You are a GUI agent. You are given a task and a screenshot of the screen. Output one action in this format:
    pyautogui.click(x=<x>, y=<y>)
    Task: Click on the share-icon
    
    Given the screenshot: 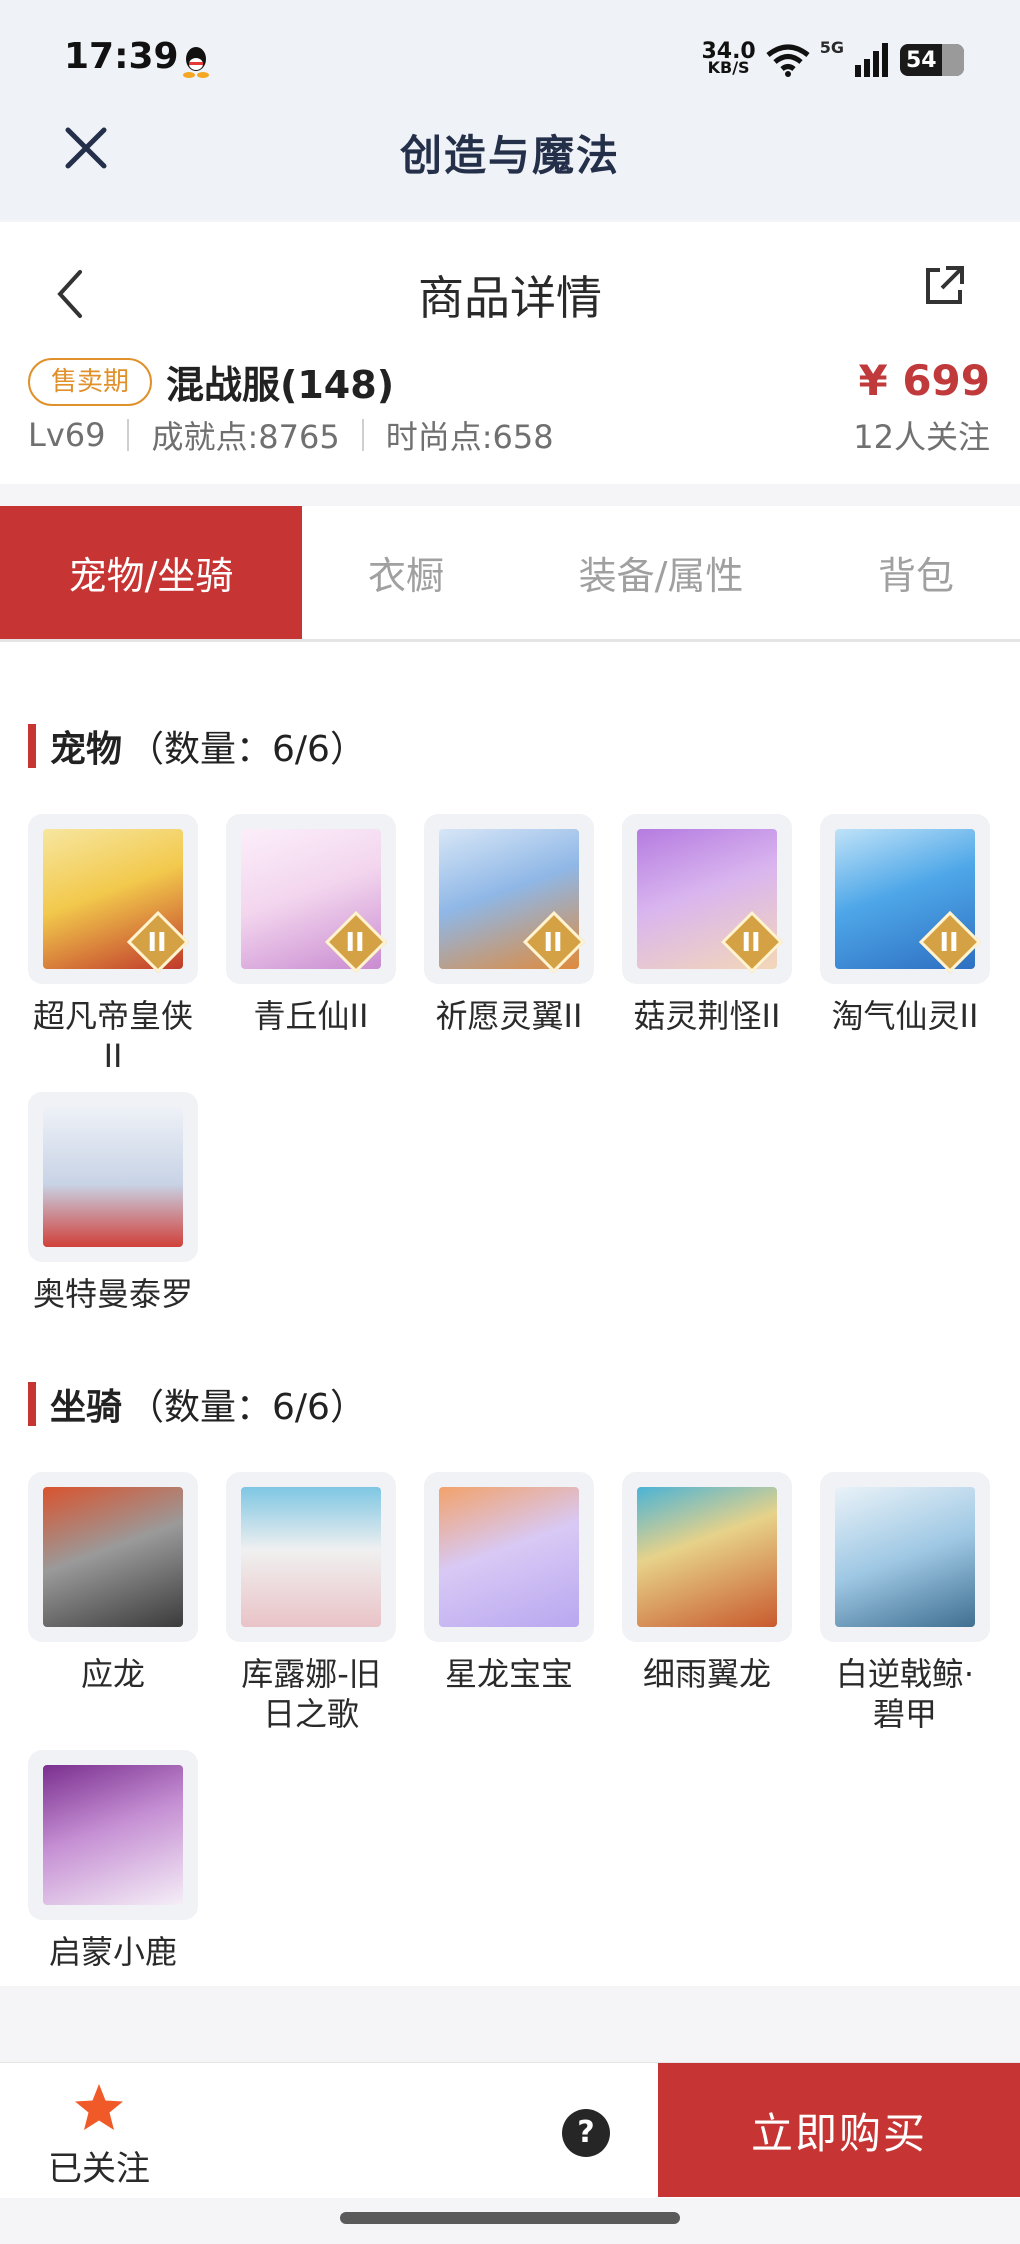 What is the action you would take?
    pyautogui.click(x=944, y=286)
    